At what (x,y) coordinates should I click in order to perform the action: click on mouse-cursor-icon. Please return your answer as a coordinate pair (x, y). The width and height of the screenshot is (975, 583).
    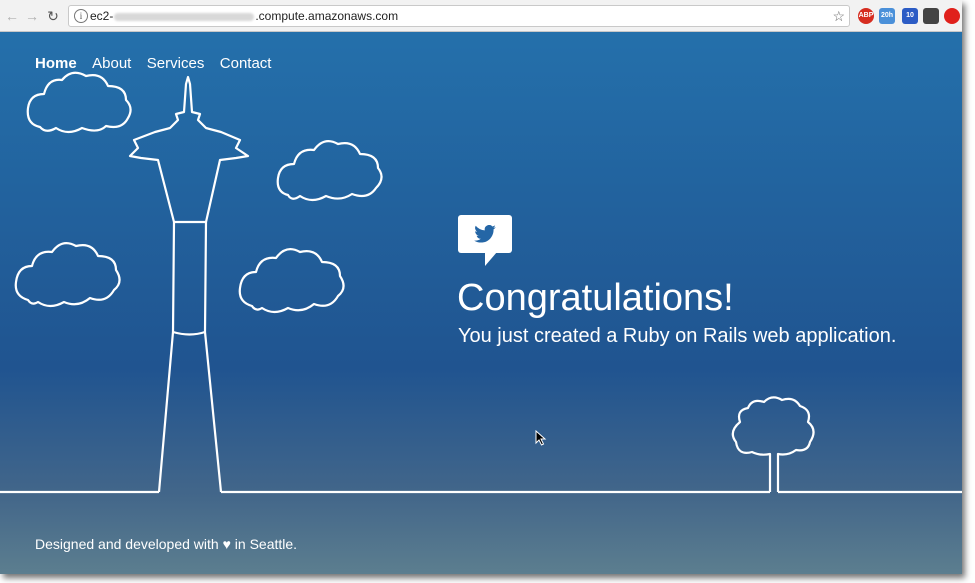
    Looking at the image, I should click on (541, 438).